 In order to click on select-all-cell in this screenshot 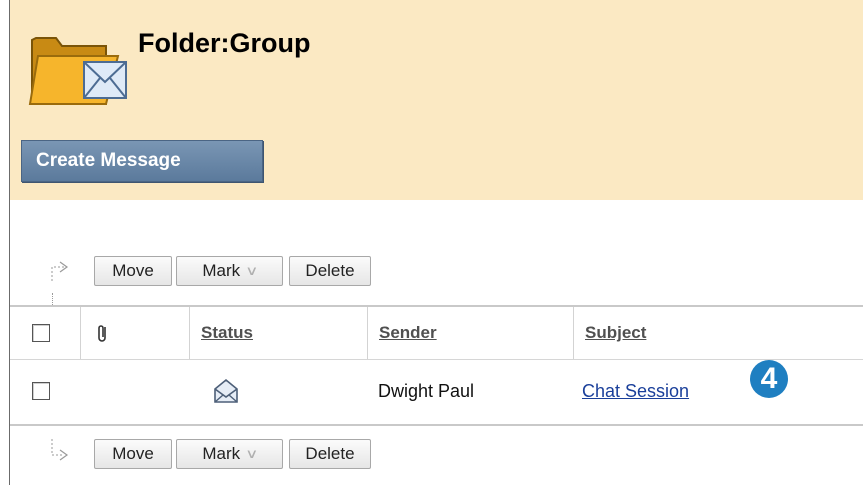, I will do `click(41, 333)`.